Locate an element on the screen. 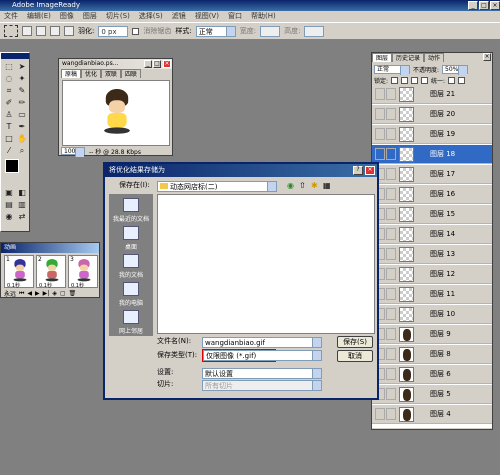 This screenshot has width=500, height=475. layer-row: 图层 5 is located at coordinates (432, 394).